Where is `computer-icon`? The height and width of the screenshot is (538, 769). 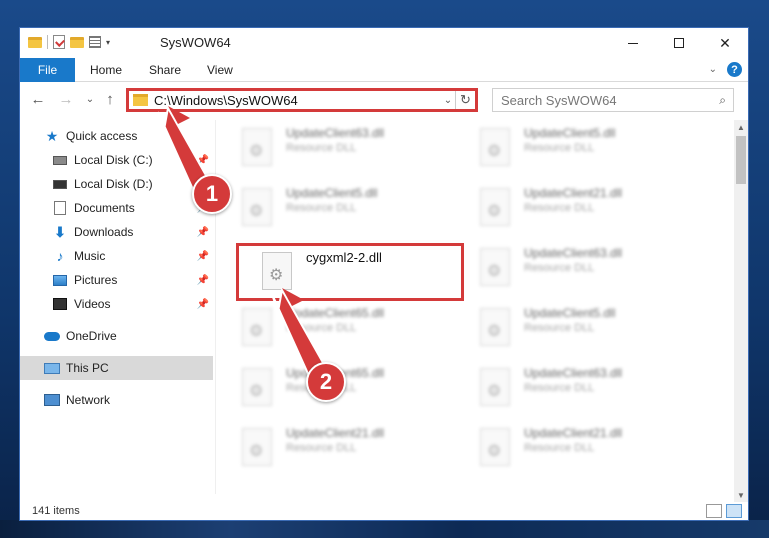 computer-icon is located at coordinates (52, 368).